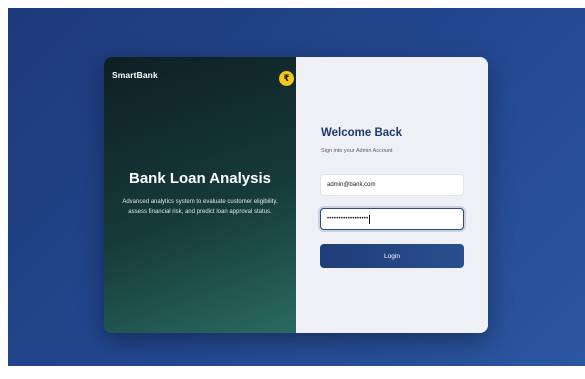 The height and width of the screenshot is (379, 585). Describe the element at coordinates (348, 219) in the screenshot. I see `password-value: ••••••••••••••••••` at that location.